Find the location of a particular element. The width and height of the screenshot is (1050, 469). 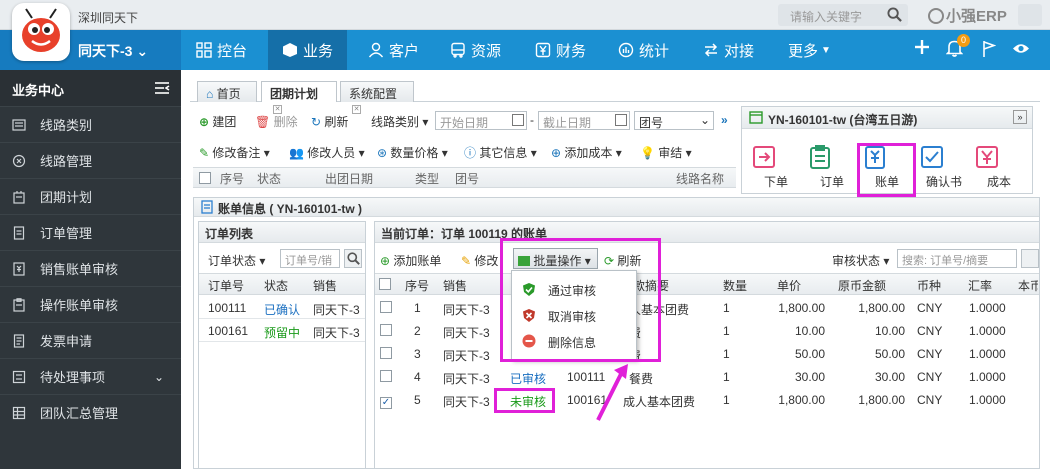

refresh-button: ↻ 刷新 is located at coordinates (329, 121).